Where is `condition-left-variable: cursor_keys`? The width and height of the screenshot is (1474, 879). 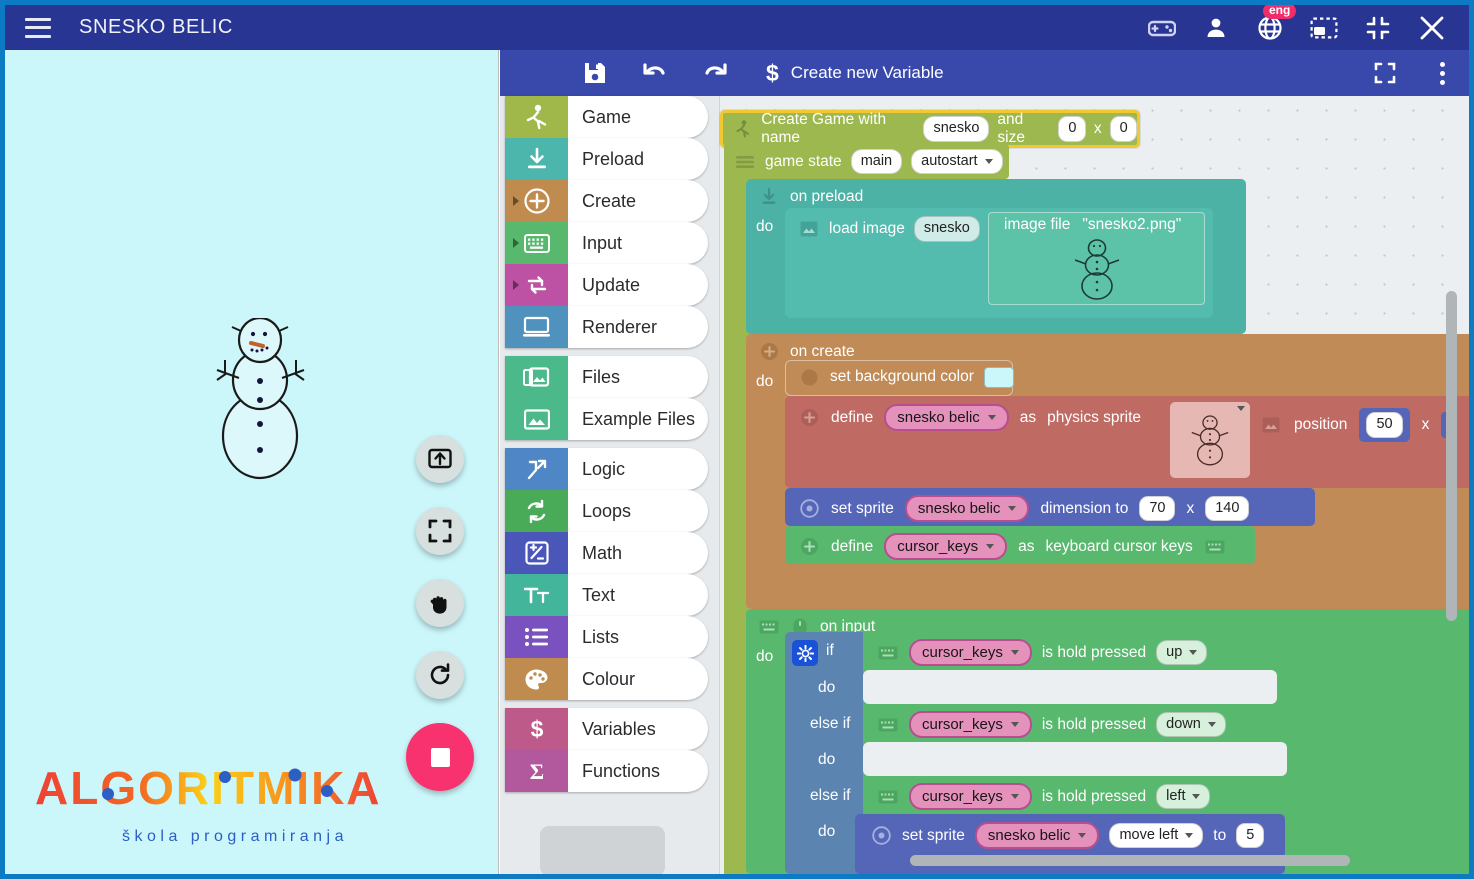
condition-left-variable: cursor_keys is located at coordinates (970, 796).